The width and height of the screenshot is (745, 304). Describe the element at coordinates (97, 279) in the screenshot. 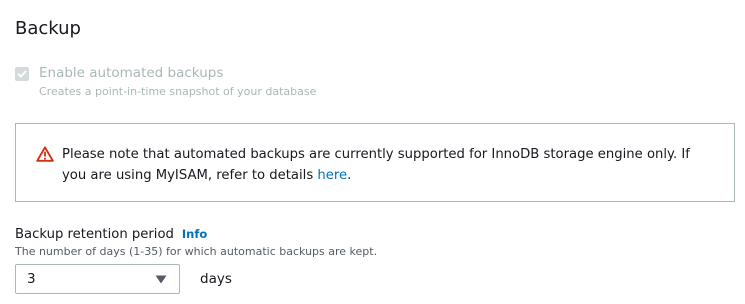

I see `retention-period-select: 3` at that location.